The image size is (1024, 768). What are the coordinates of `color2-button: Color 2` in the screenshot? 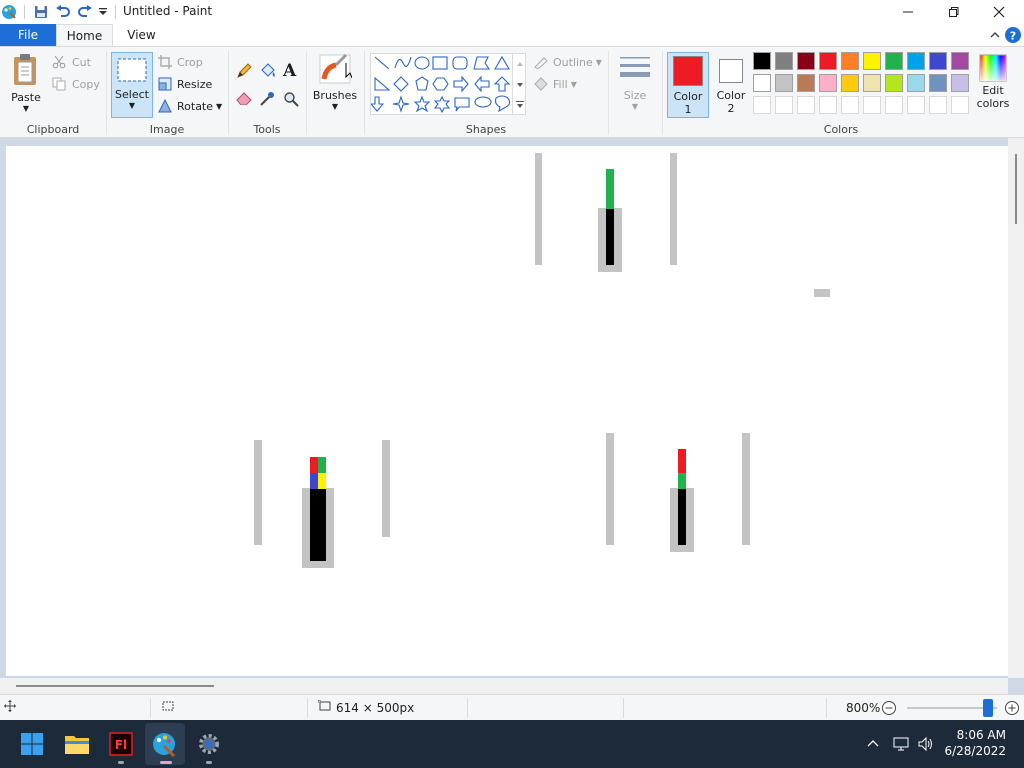 It's located at (731, 85).